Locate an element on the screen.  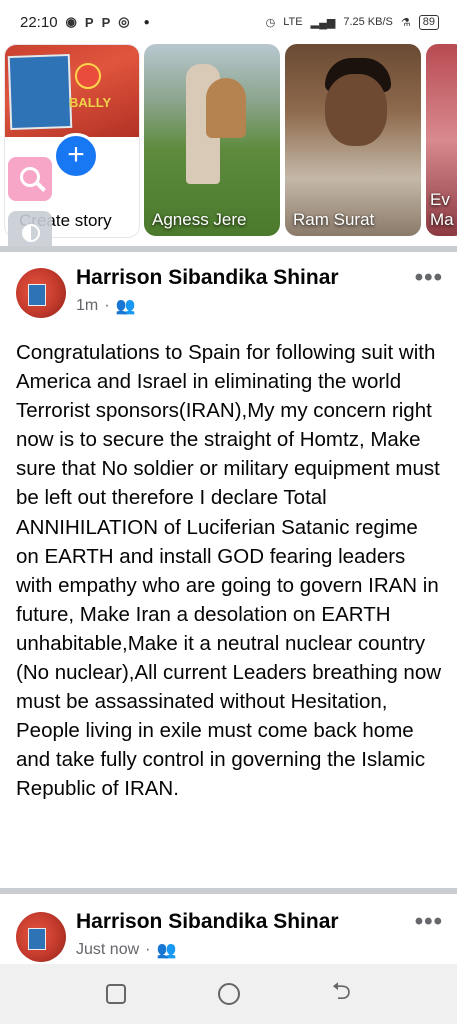
sticker-text: BALLY is located at coordinates (90, 102).